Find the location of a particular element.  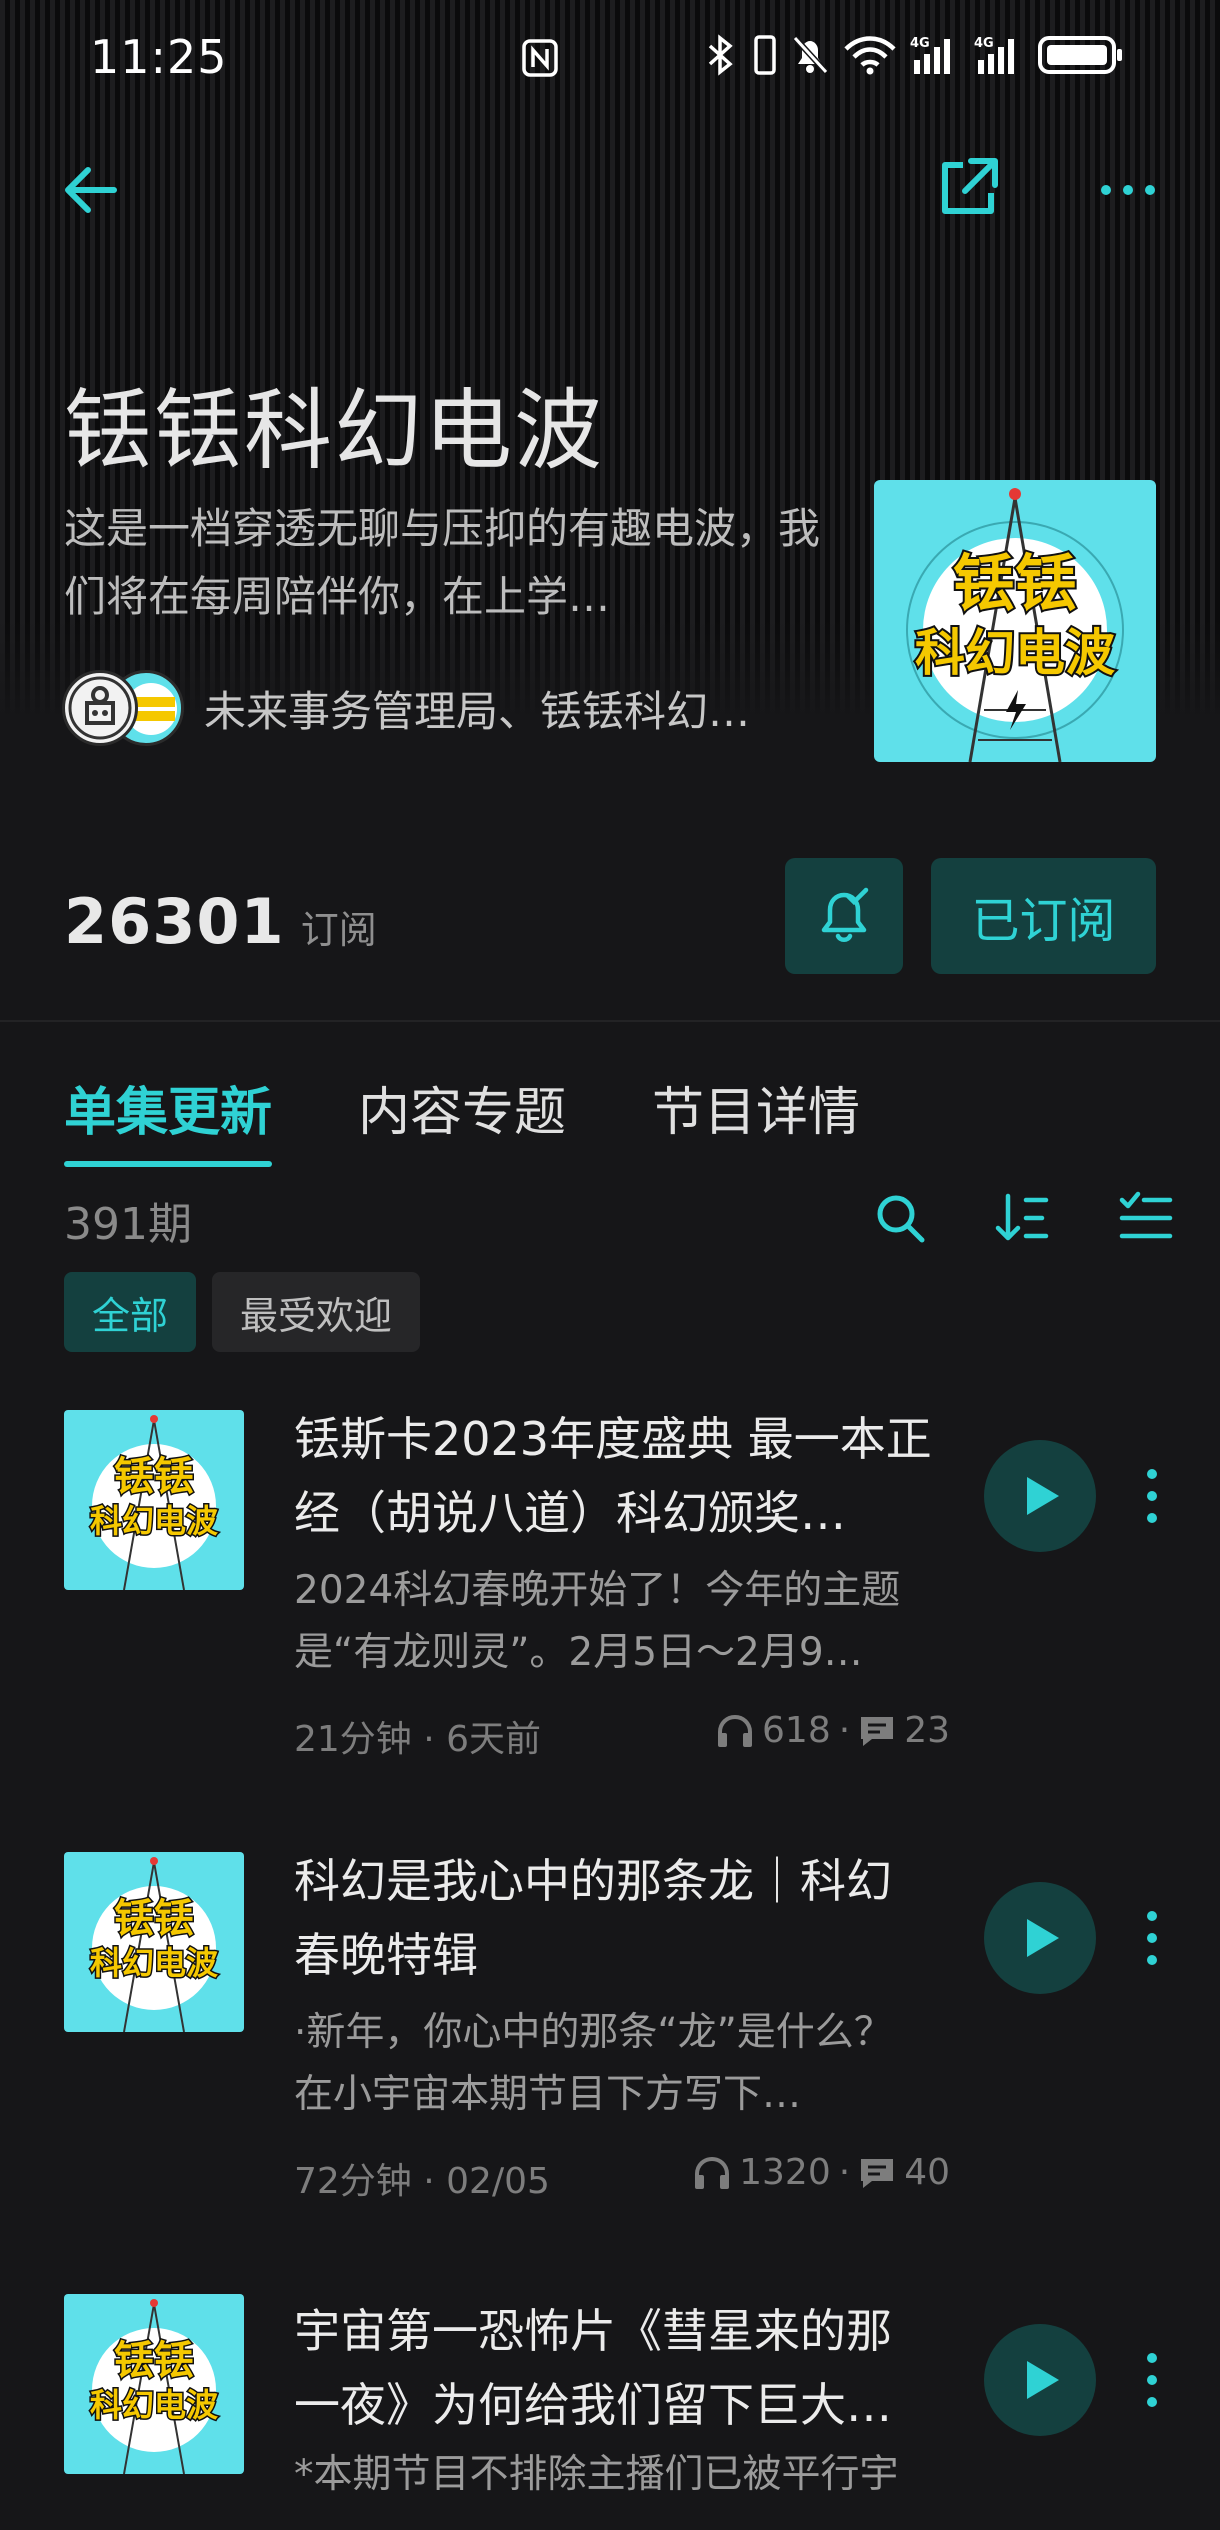

subscriber-stats: 26301 订阅 is located at coordinates (220, 921).